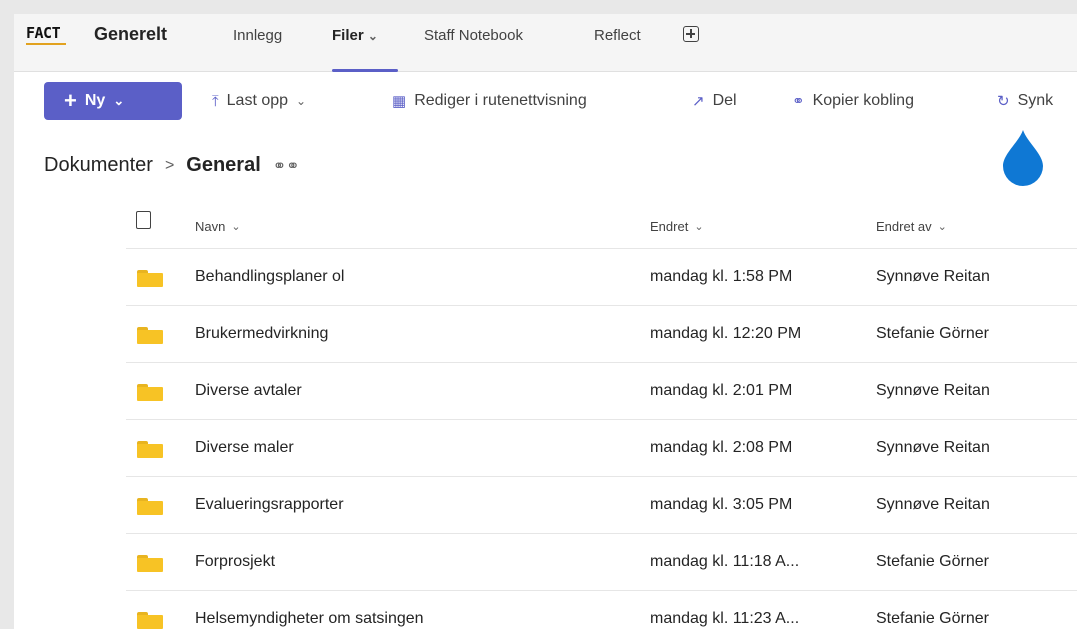 This screenshot has width=1077, height=629. Describe the element at coordinates (904, 226) in the screenshot. I see `column-modified-by-label: Endret av` at that location.